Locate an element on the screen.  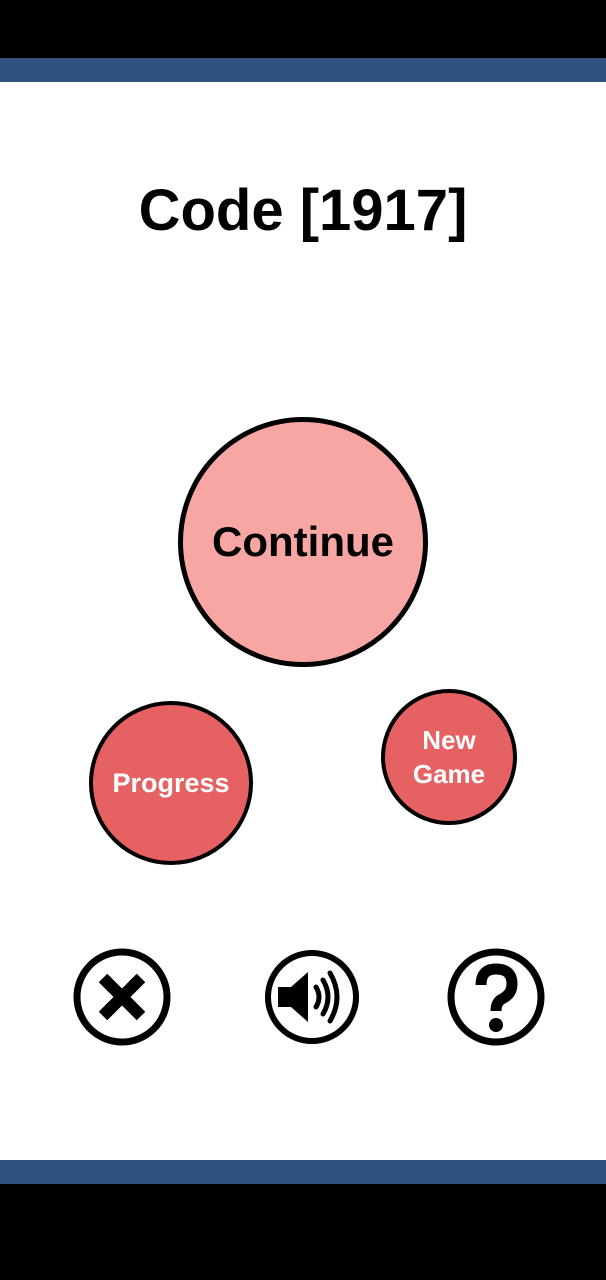
progress-button: Progress is located at coordinates (171, 783).